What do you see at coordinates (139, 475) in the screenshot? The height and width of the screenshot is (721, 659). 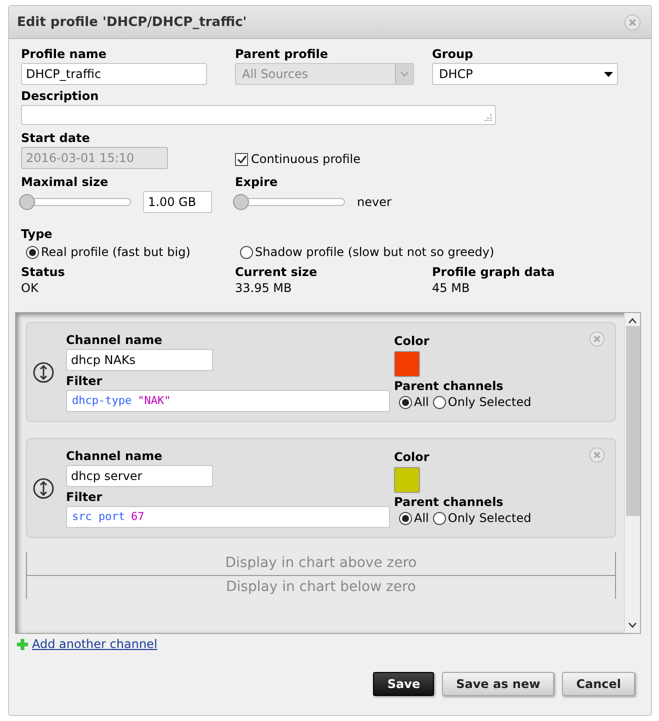 I see `channel-name-field: dhcp server` at bounding box center [139, 475].